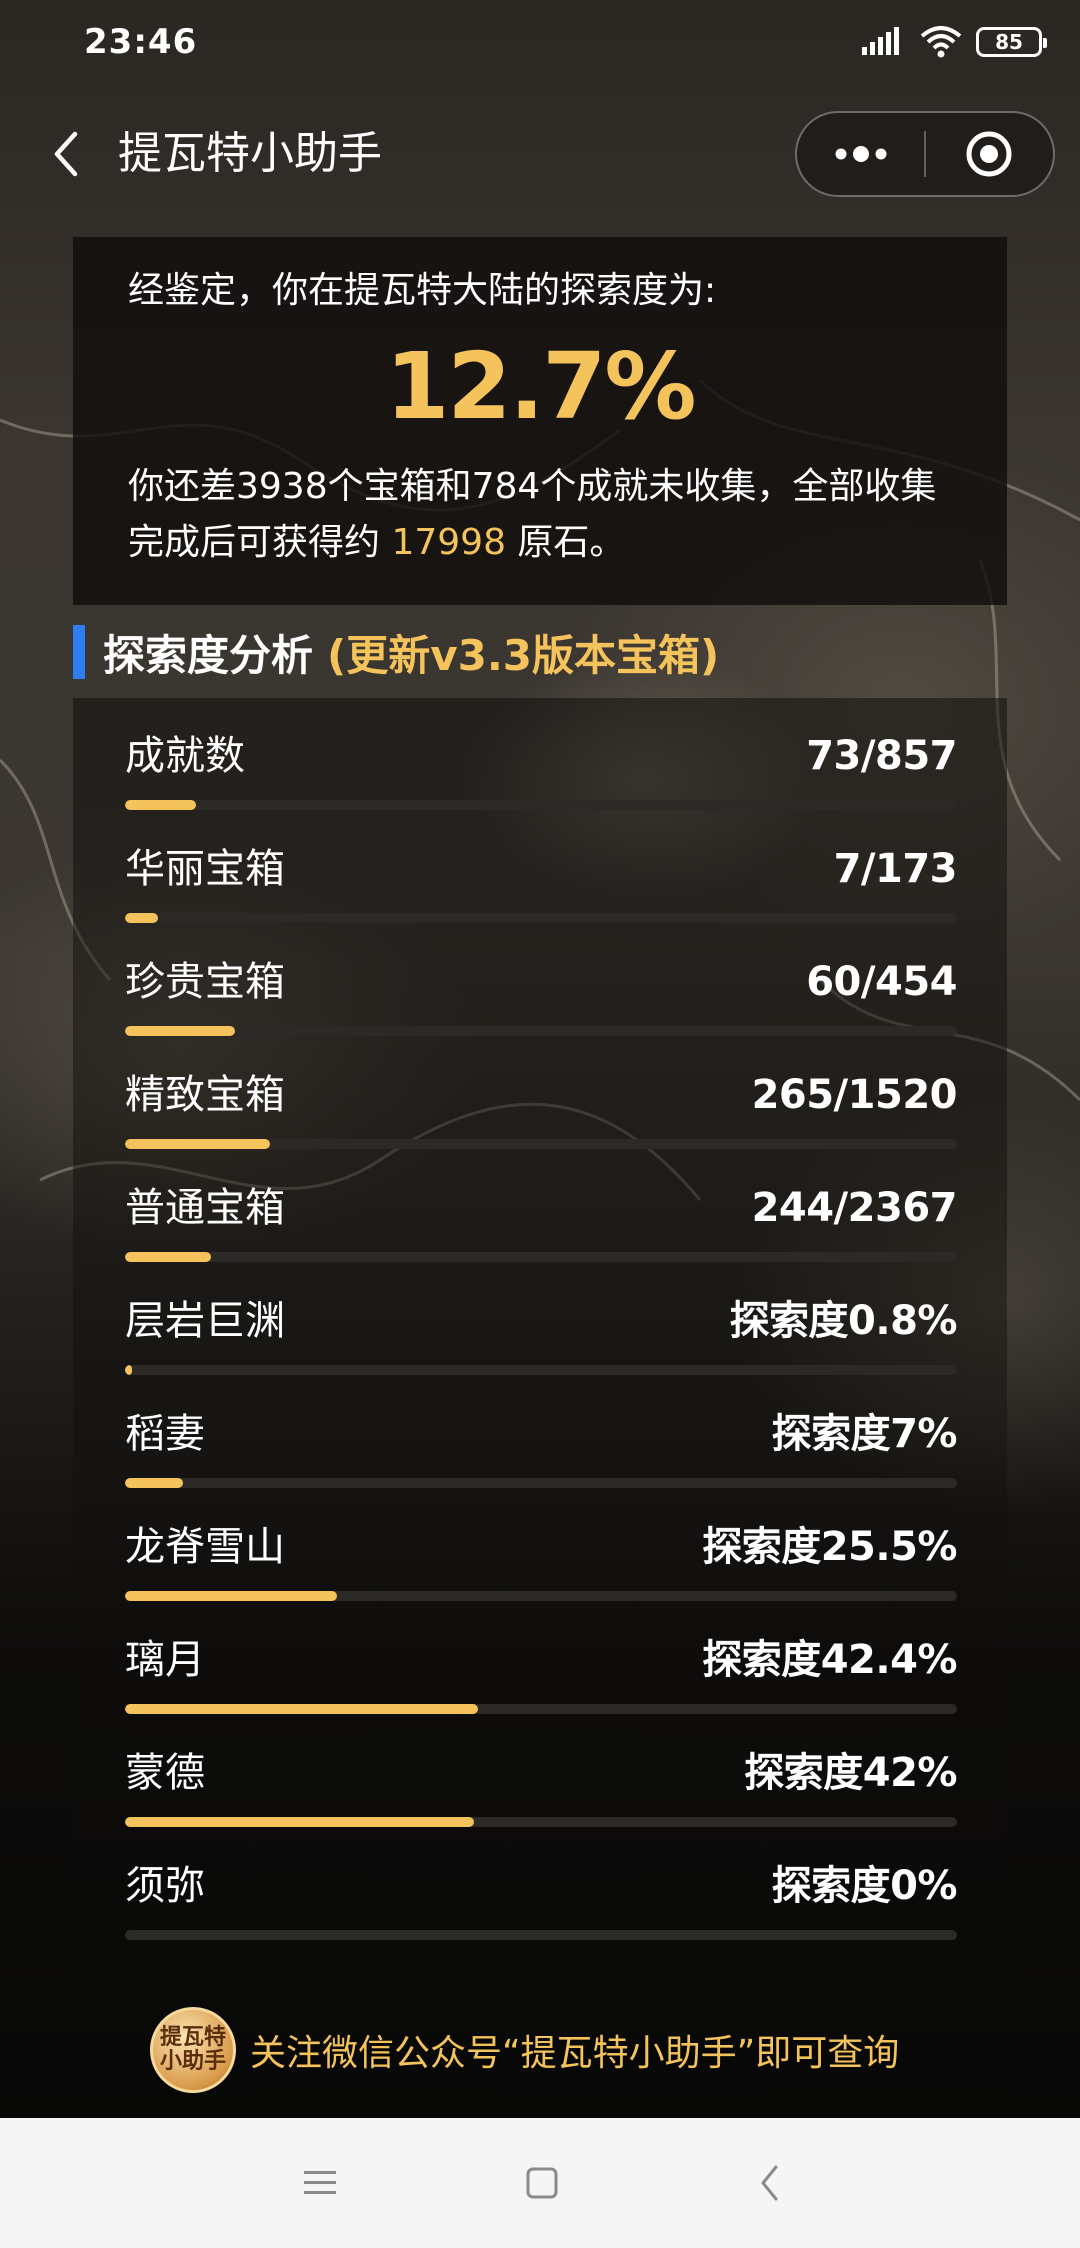 Image resolution: width=1080 pixels, height=2248 pixels. I want to click on primogem-count: 17998, so click(448, 542).